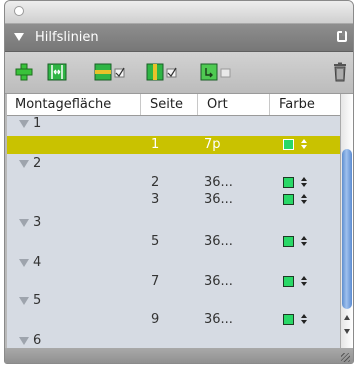  I want to click on page-cell: 1, so click(155, 144).